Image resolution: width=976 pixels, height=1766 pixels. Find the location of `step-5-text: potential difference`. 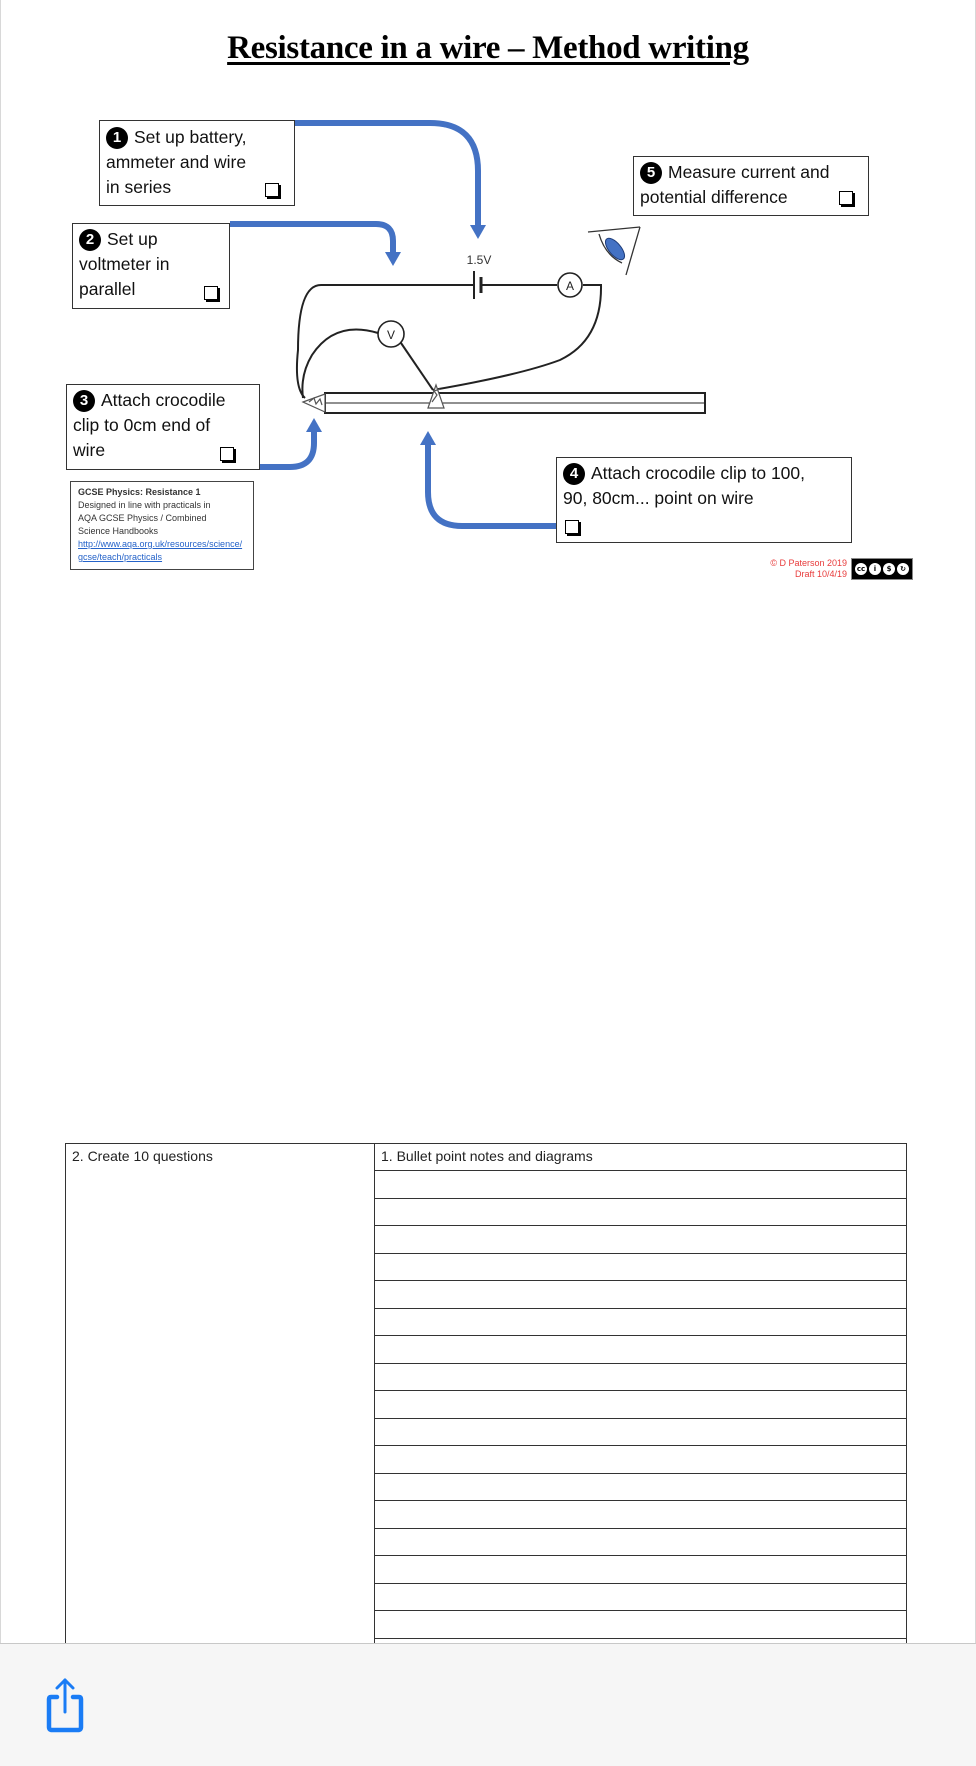

step-5-text: potential difference is located at coordinates (714, 197).